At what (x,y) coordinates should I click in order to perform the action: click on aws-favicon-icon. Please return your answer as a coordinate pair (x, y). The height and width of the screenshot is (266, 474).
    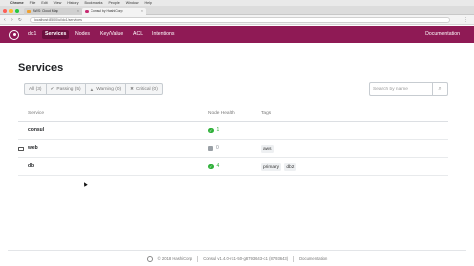
    Looking at the image, I should click on (29, 11).